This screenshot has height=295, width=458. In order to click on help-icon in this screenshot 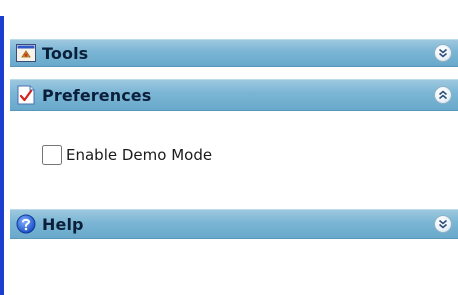, I will do `click(26, 224)`.